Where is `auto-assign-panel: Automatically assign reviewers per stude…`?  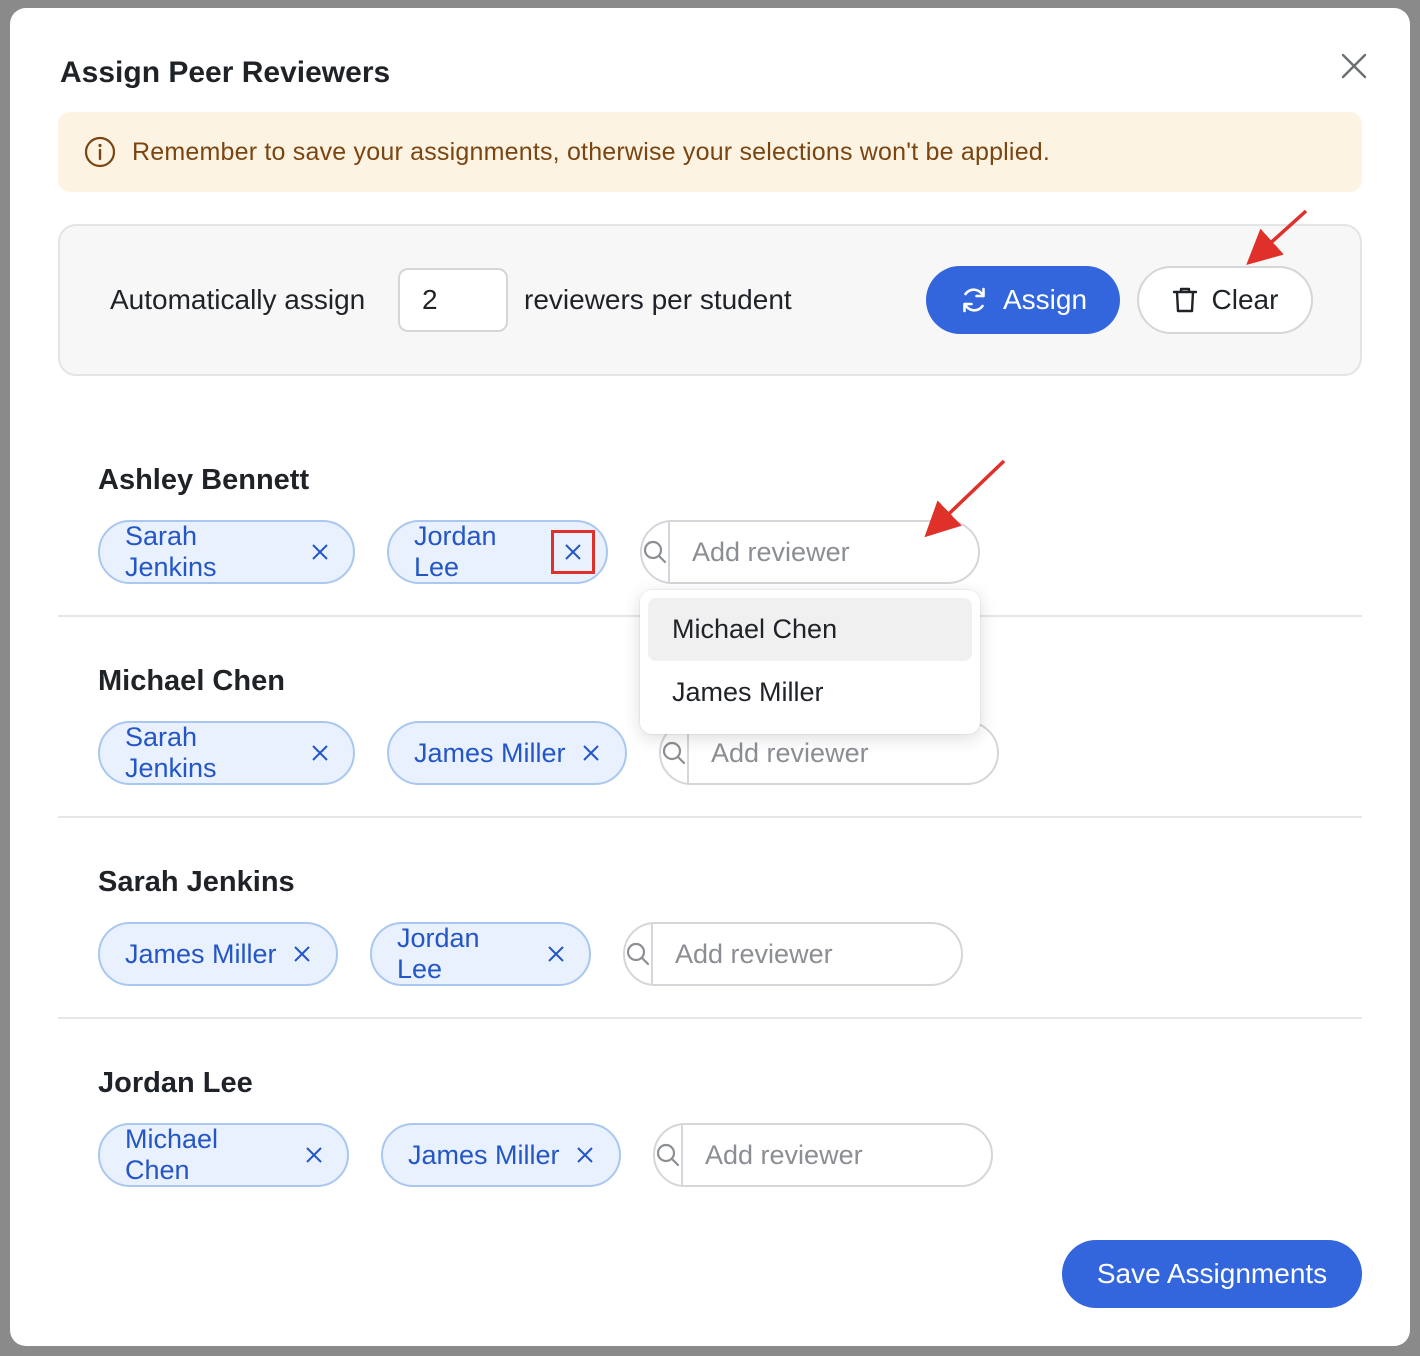 auto-assign-panel: Automatically assign reviewers per stude… is located at coordinates (710, 300).